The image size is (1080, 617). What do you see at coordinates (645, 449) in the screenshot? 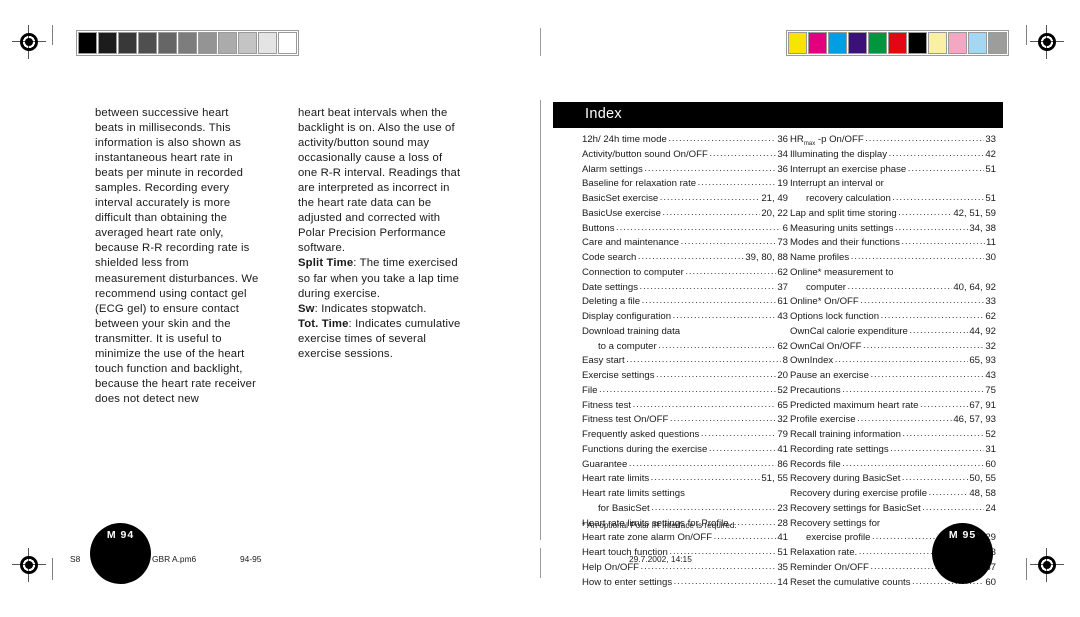
I see `index-entry-label: Functions during the exercise` at bounding box center [645, 449].